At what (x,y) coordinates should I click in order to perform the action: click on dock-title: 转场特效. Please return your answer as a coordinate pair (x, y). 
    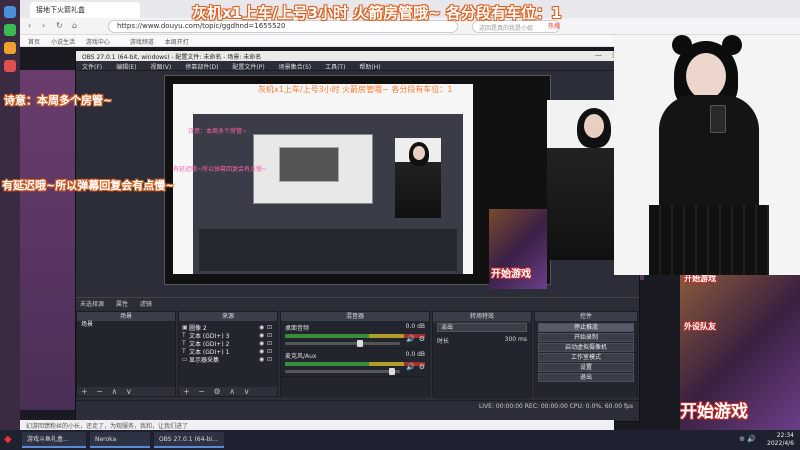
    Looking at the image, I should click on (482, 316).